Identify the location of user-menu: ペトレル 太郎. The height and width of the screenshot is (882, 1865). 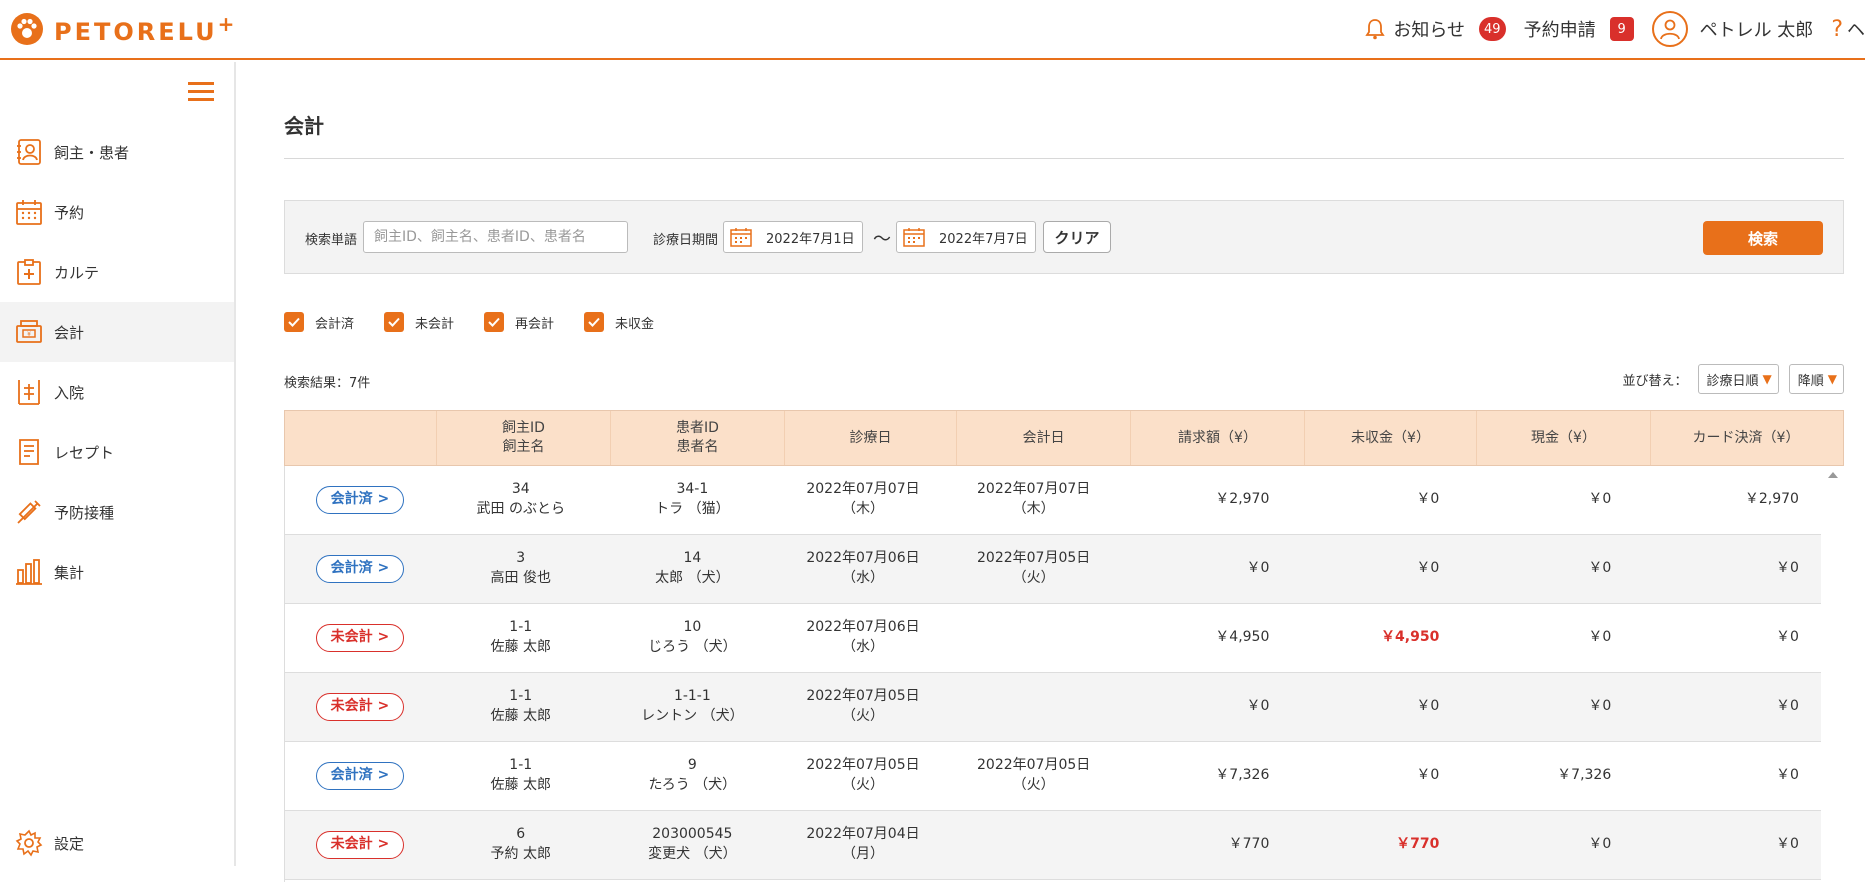
(1732, 29).